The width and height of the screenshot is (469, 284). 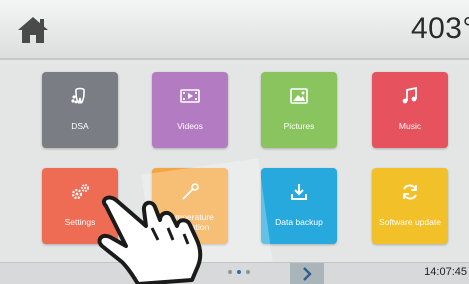 I want to click on tile-label: Software update, so click(x=410, y=222).